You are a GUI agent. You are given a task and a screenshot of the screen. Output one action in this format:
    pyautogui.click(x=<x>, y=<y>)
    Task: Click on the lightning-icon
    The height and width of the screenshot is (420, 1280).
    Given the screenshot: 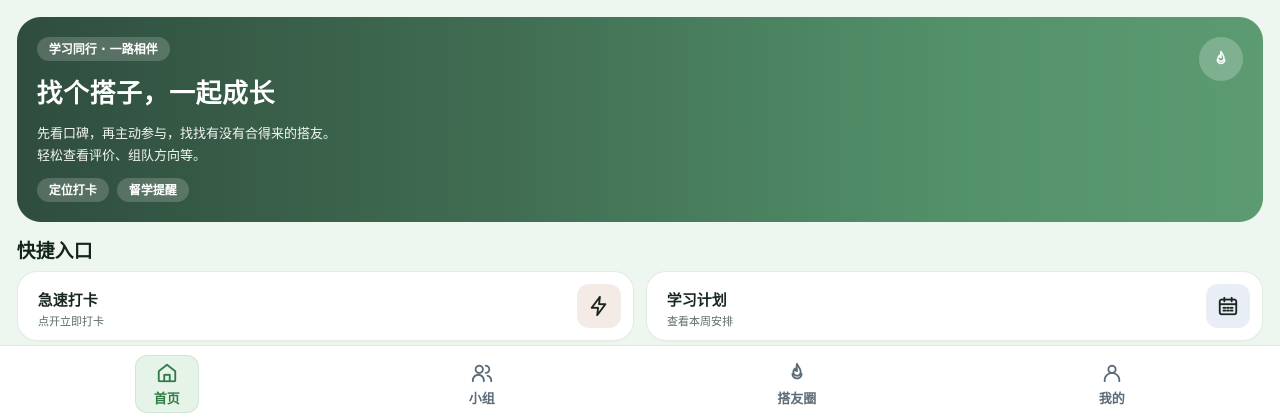 What is the action you would take?
    pyautogui.click(x=599, y=306)
    